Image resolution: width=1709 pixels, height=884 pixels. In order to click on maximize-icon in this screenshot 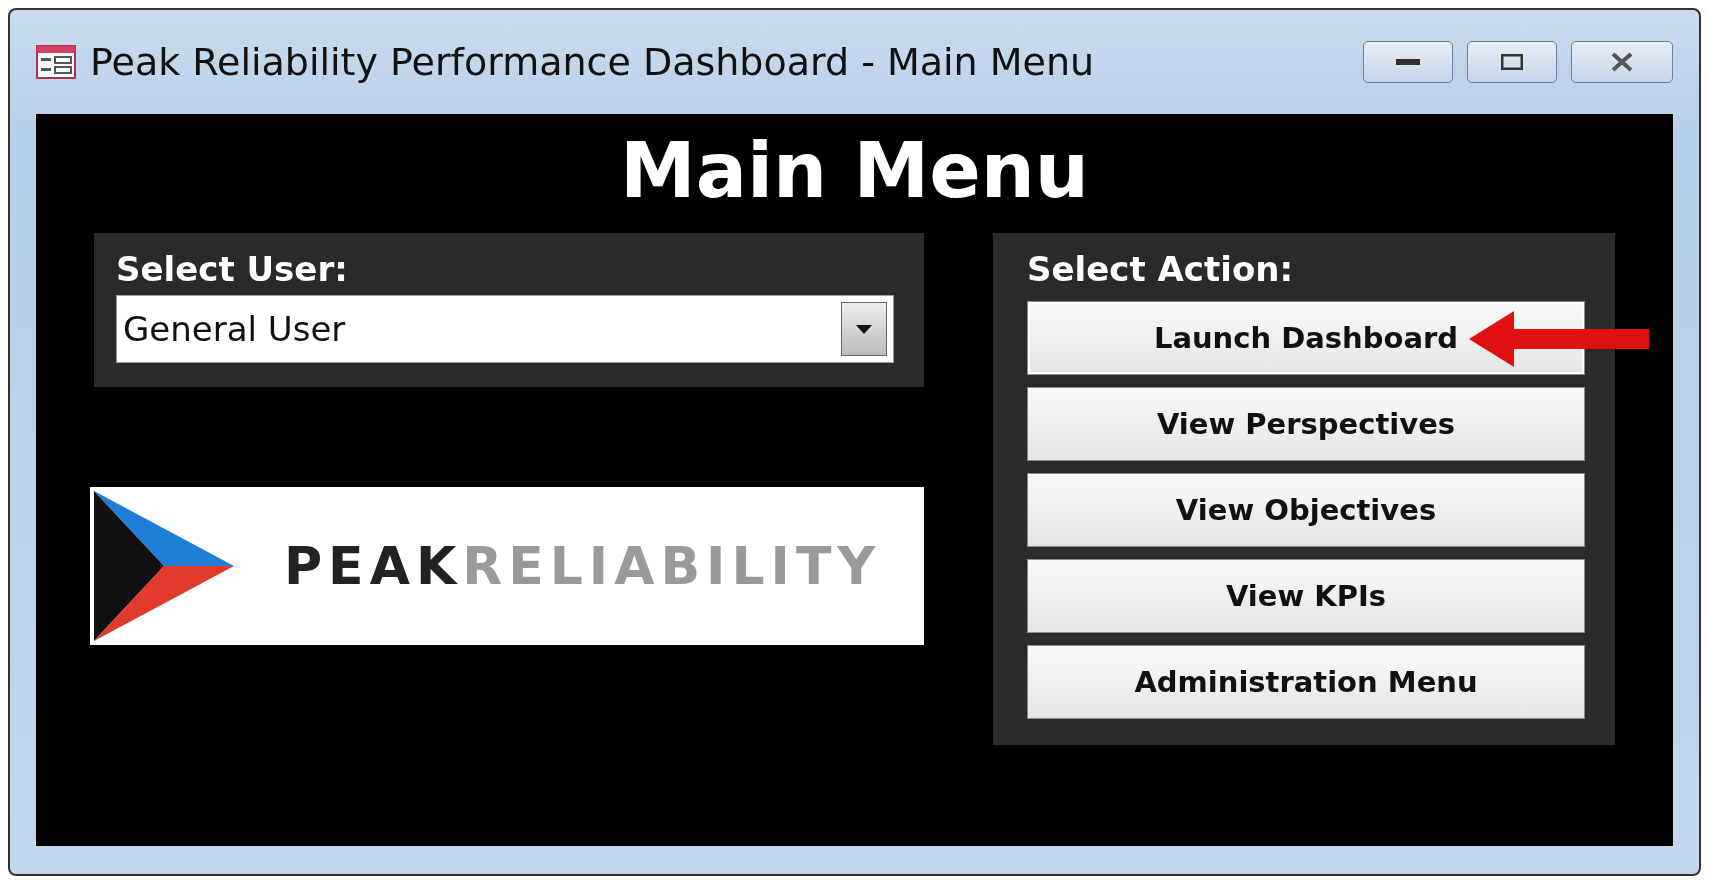, I will do `click(1512, 62)`.